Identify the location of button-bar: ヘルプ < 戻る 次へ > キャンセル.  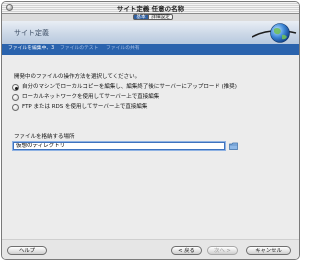
(150, 249).